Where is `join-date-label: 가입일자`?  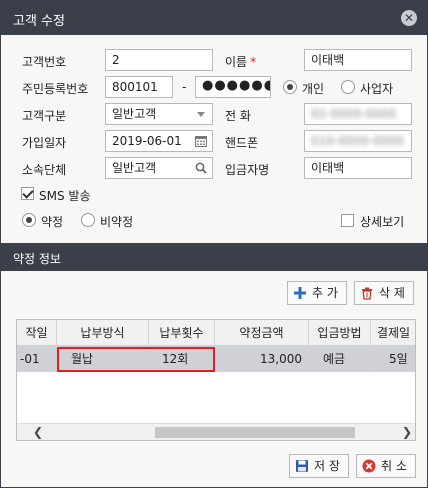
join-date-label: 가입일자 is located at coordinates (44, 143).